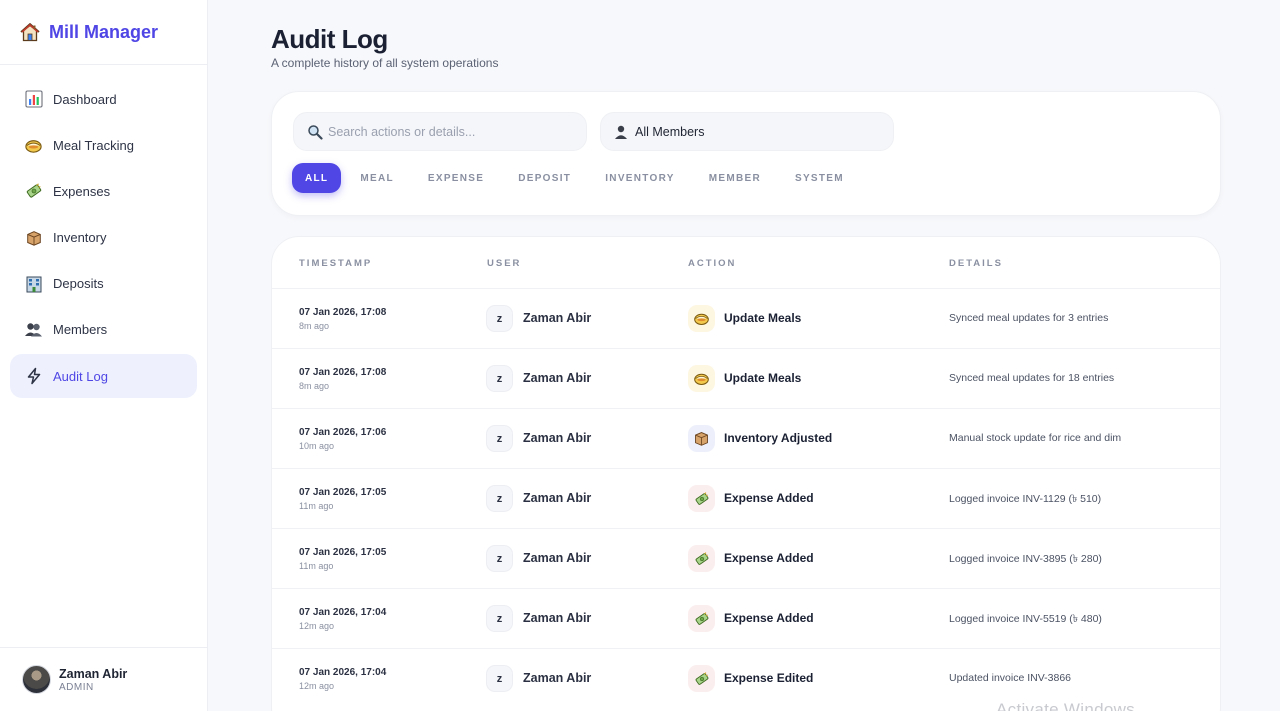 The width and height of the screenshot is (1280, 711). I want to click on sidebar-item-dashboard: Dashboard, so click(103, 99).